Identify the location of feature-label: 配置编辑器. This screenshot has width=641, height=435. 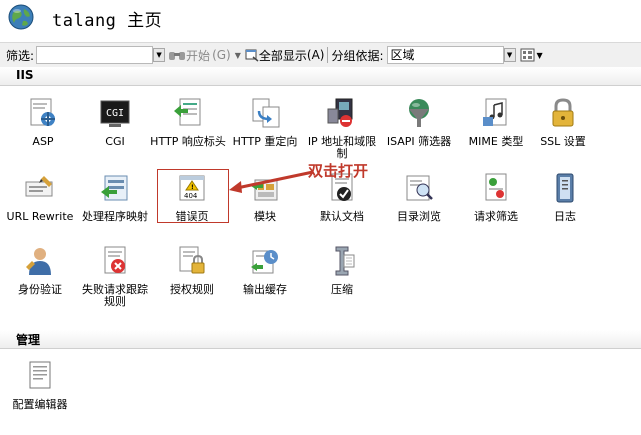
(40, 404).